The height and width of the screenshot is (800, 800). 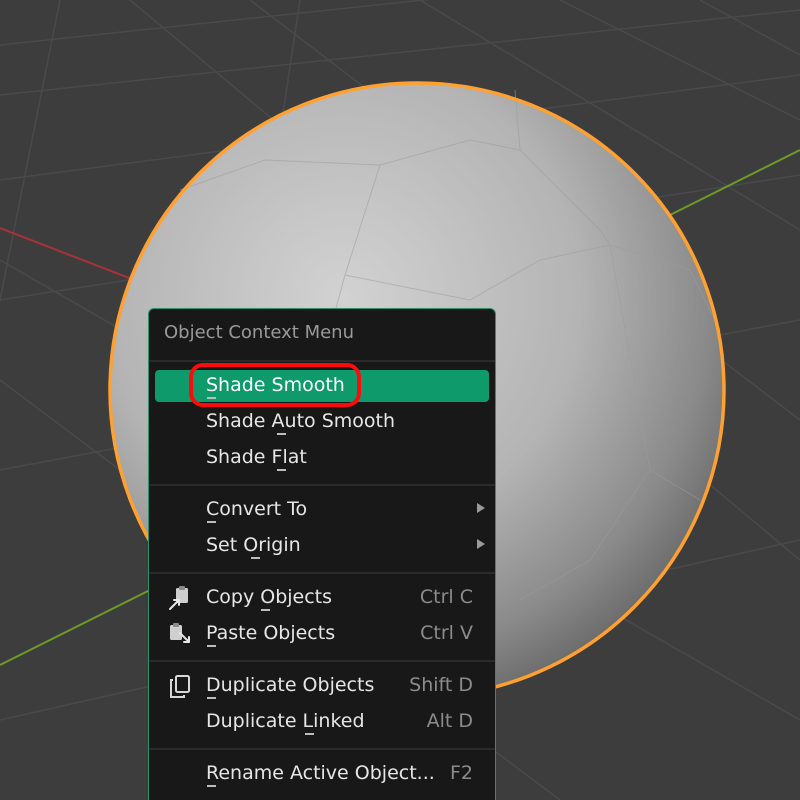 What do you see at coordinates (322, 546) in the screenshot?
I see `menu-item-set-origin: Set Origin` at bounding box center [322, 546].